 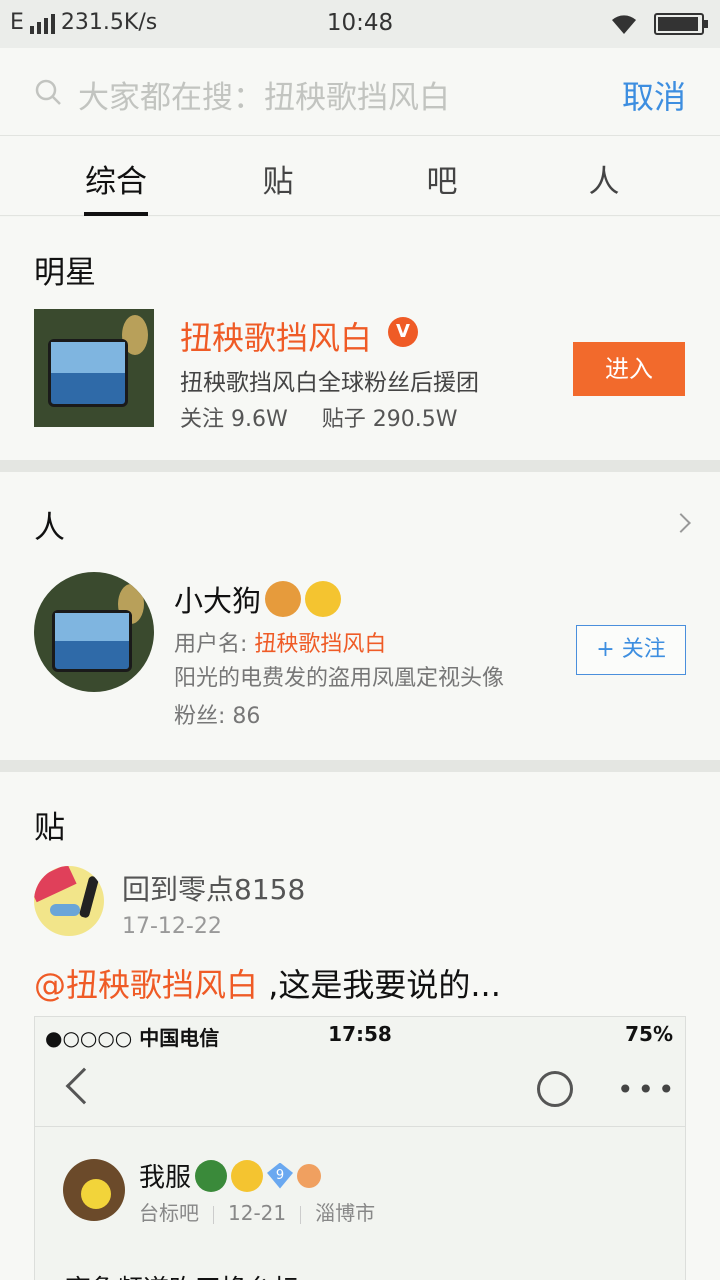 I want to click on level-badge-icon: 9, so click(x=280, y=1175).